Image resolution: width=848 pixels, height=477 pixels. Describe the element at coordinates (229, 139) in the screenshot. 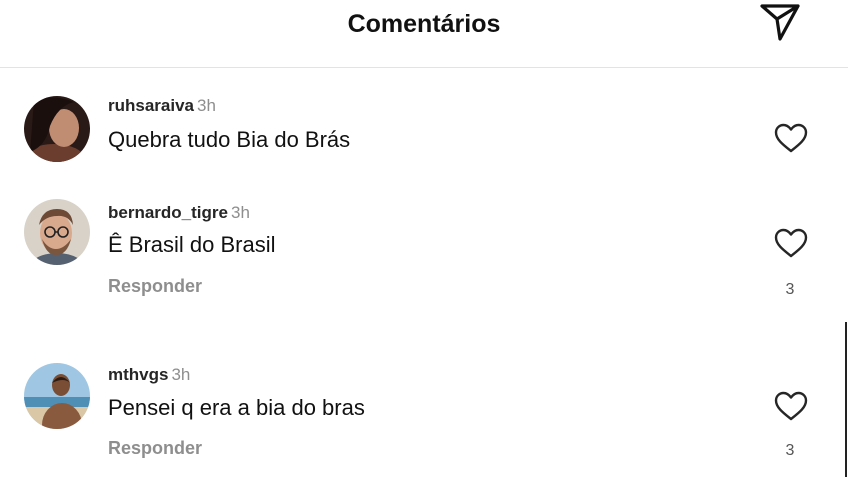

I see `comment-text: Quebra tudo Bia do Brás` at that location.